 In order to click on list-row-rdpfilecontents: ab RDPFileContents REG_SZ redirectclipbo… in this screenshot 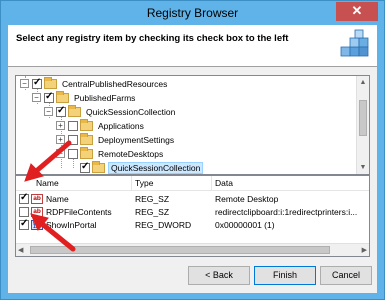, I will do `click(192, 212)`.